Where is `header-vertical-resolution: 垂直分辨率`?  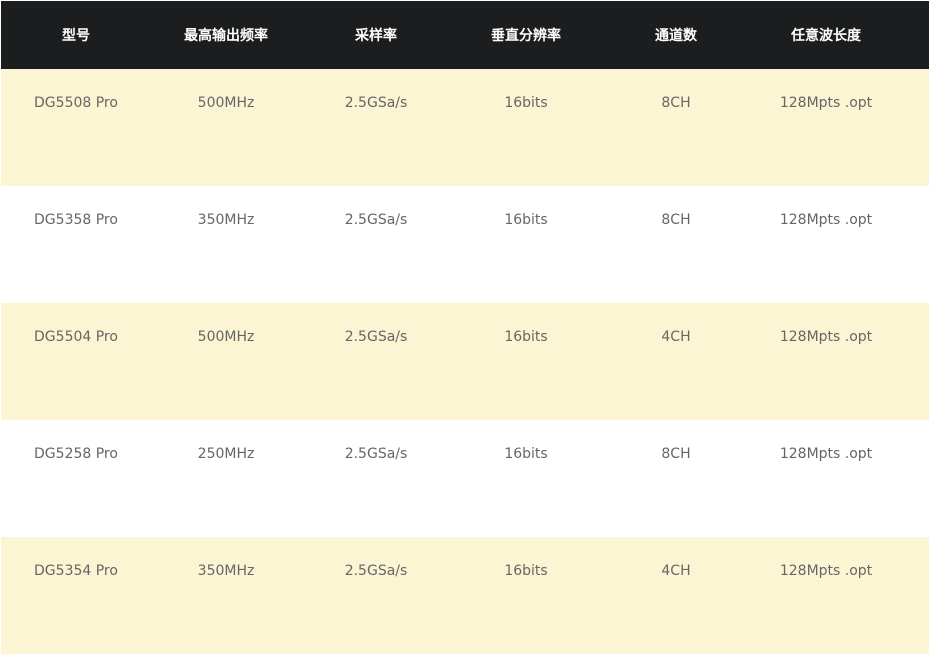 header-vertical-resolution: 垂直分辨率 is located at coordinates (526, 35).